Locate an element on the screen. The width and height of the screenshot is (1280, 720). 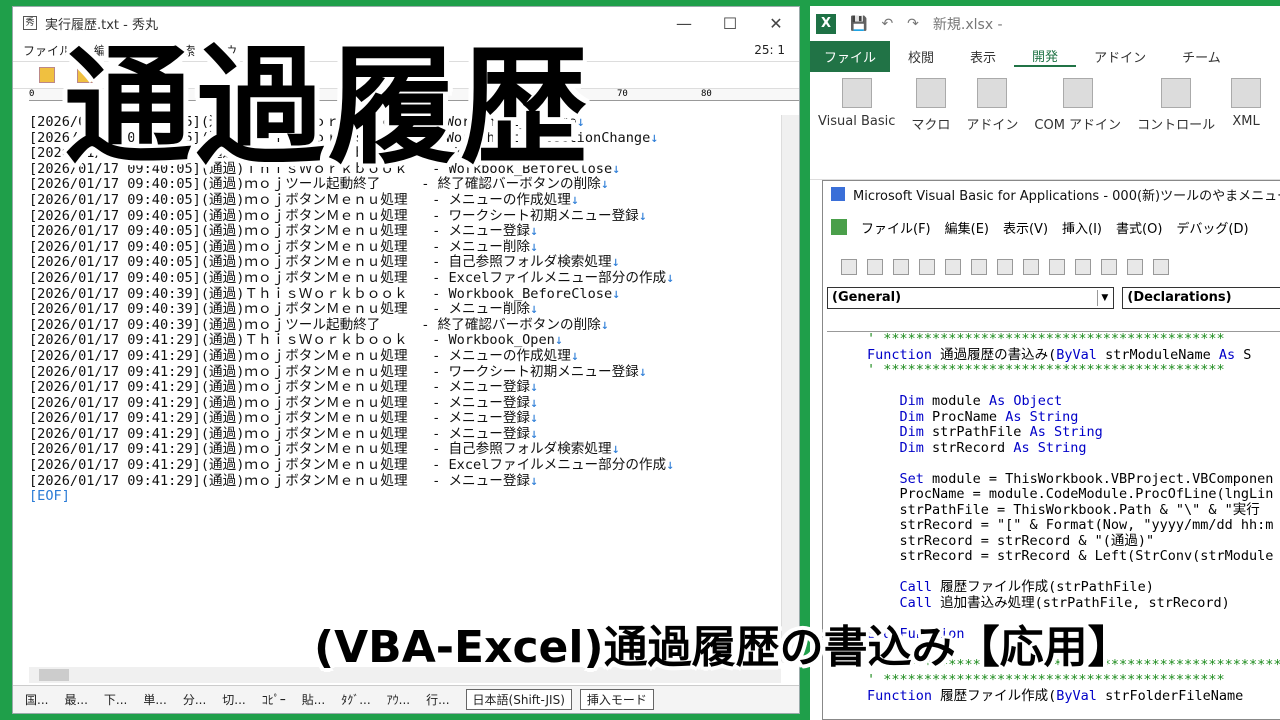
chevron-down-icon: ▼ is located at coordinates (1104, 298).